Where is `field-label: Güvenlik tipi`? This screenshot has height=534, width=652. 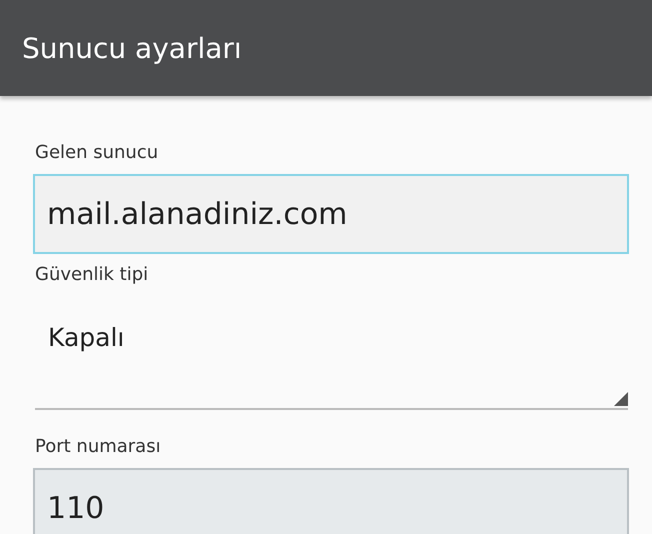
field-label: Güvenlik tipi is located at coordinates (92, 275).